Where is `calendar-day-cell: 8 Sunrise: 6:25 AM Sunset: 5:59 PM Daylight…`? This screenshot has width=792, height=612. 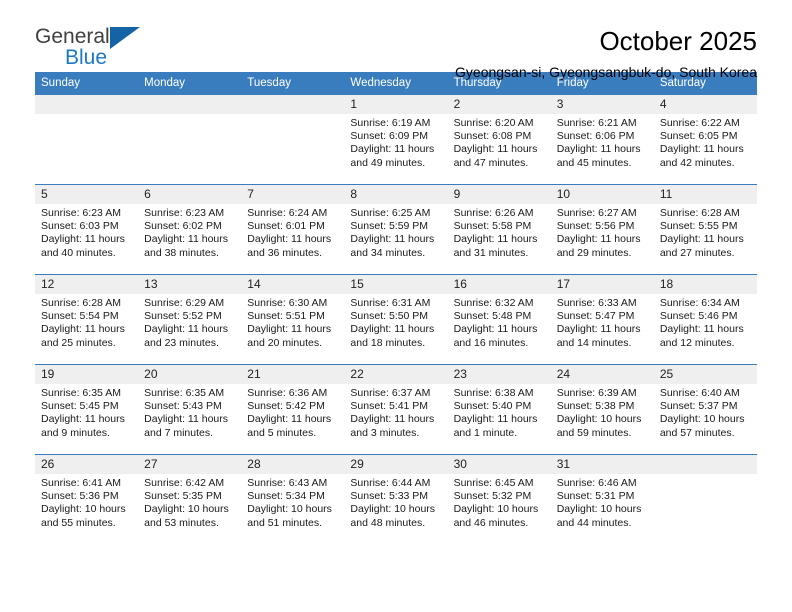 calendar-day-cell: 8 Sunrise: 6:25 AM Sunset: 5:59 PM Daylight… is located at coordinates (396, 229).